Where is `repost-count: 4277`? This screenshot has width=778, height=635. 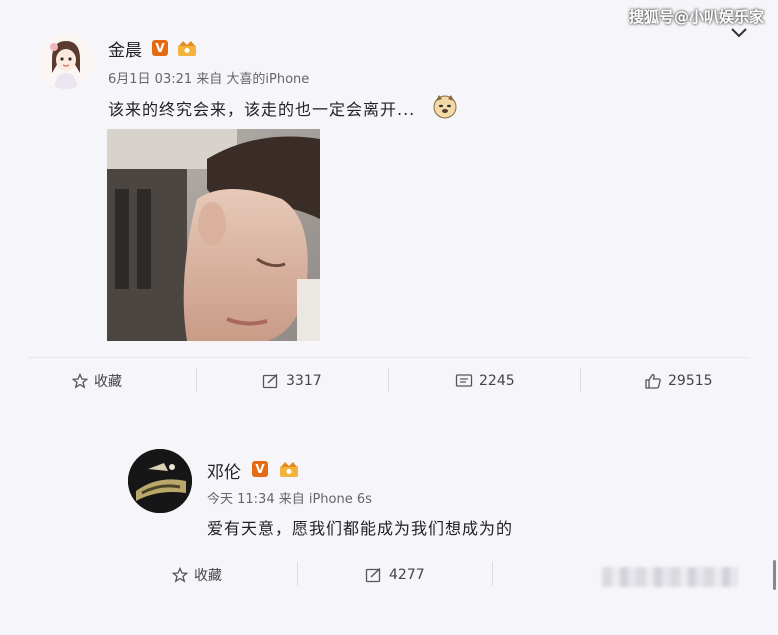 repost-count: 4277 is located at coordinates (407, 575).